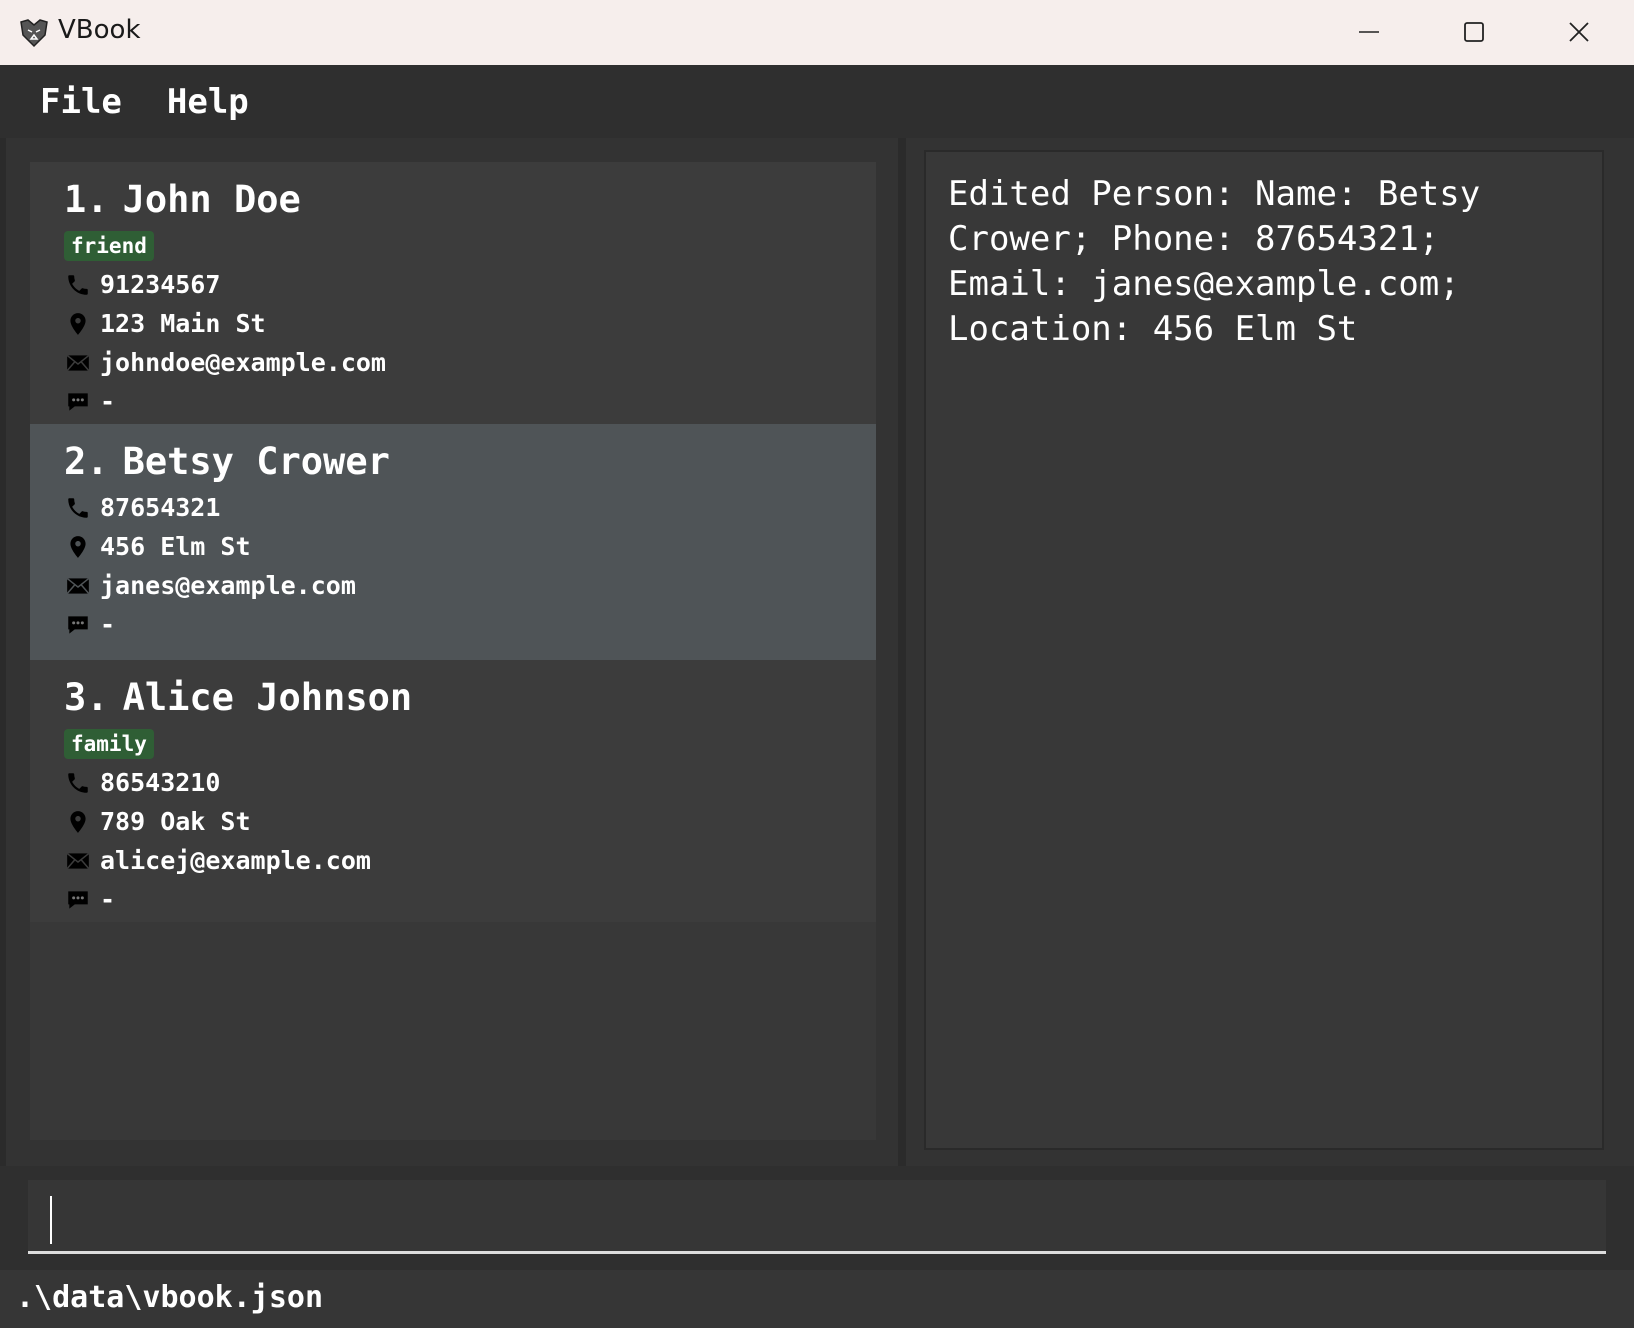  Describe the element at coordinates (470, 860) in the screenshot. I see `email-row: alicej@example.com` at that location.